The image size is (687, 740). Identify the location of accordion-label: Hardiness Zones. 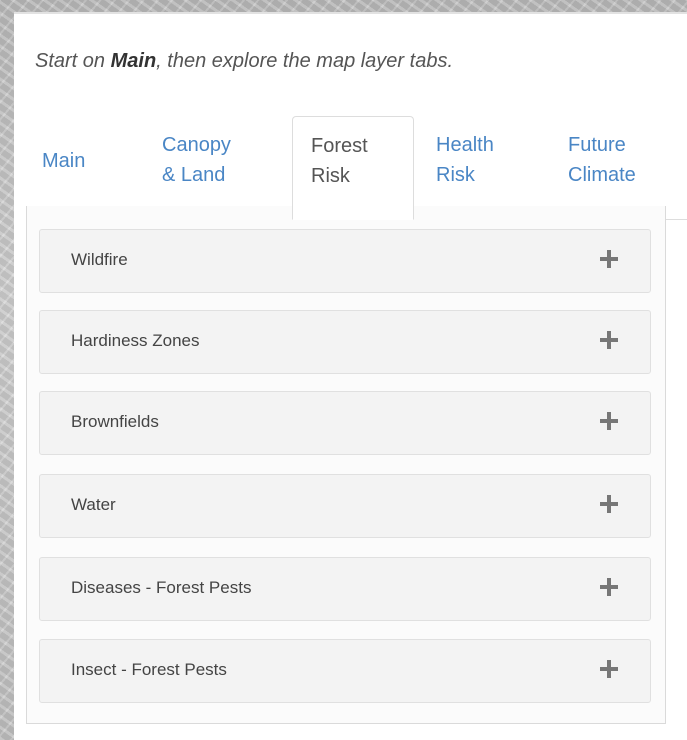
(135, 340).